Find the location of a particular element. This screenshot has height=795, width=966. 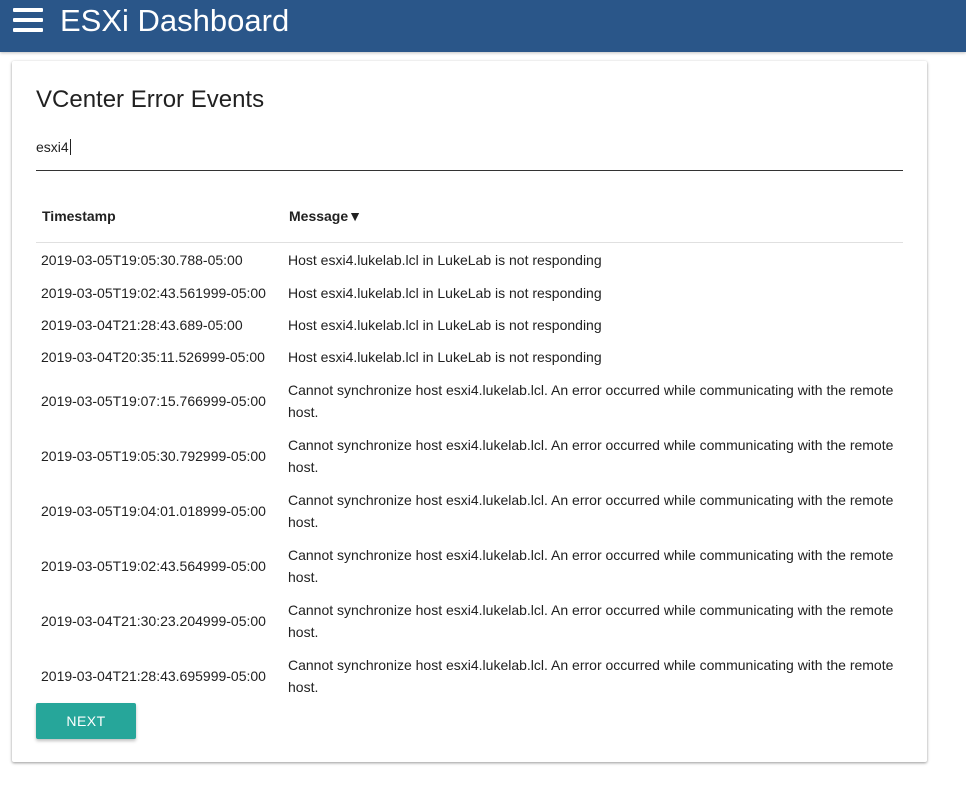

timestamp-cell: 2019-03-05T19:02:43.561999-05:00 is located at coordinates (153, 293).